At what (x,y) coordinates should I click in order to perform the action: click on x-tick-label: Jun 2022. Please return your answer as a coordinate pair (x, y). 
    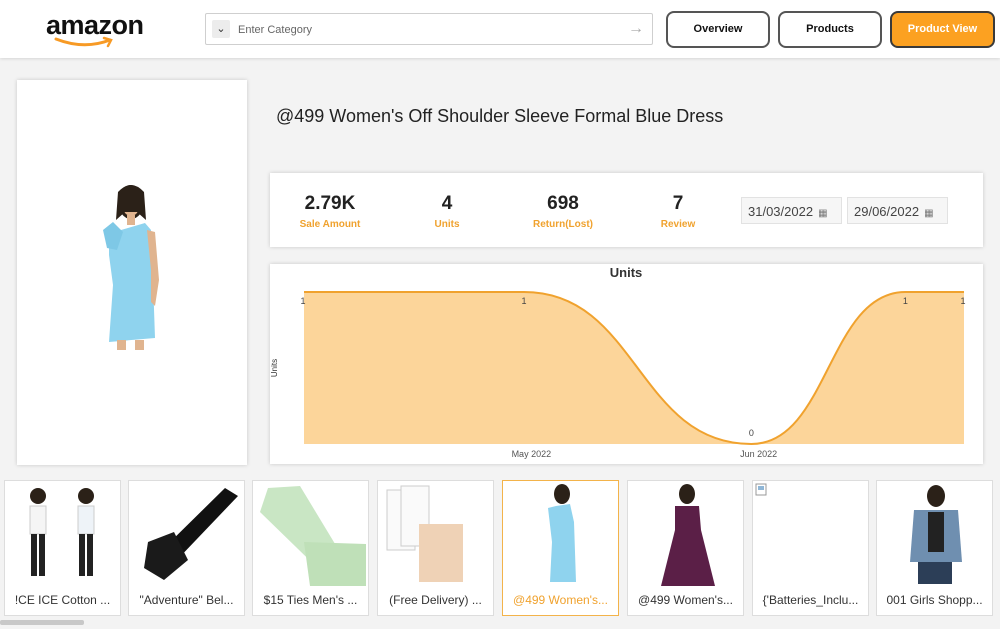
    Looking at the image, I should click on (758, 454).